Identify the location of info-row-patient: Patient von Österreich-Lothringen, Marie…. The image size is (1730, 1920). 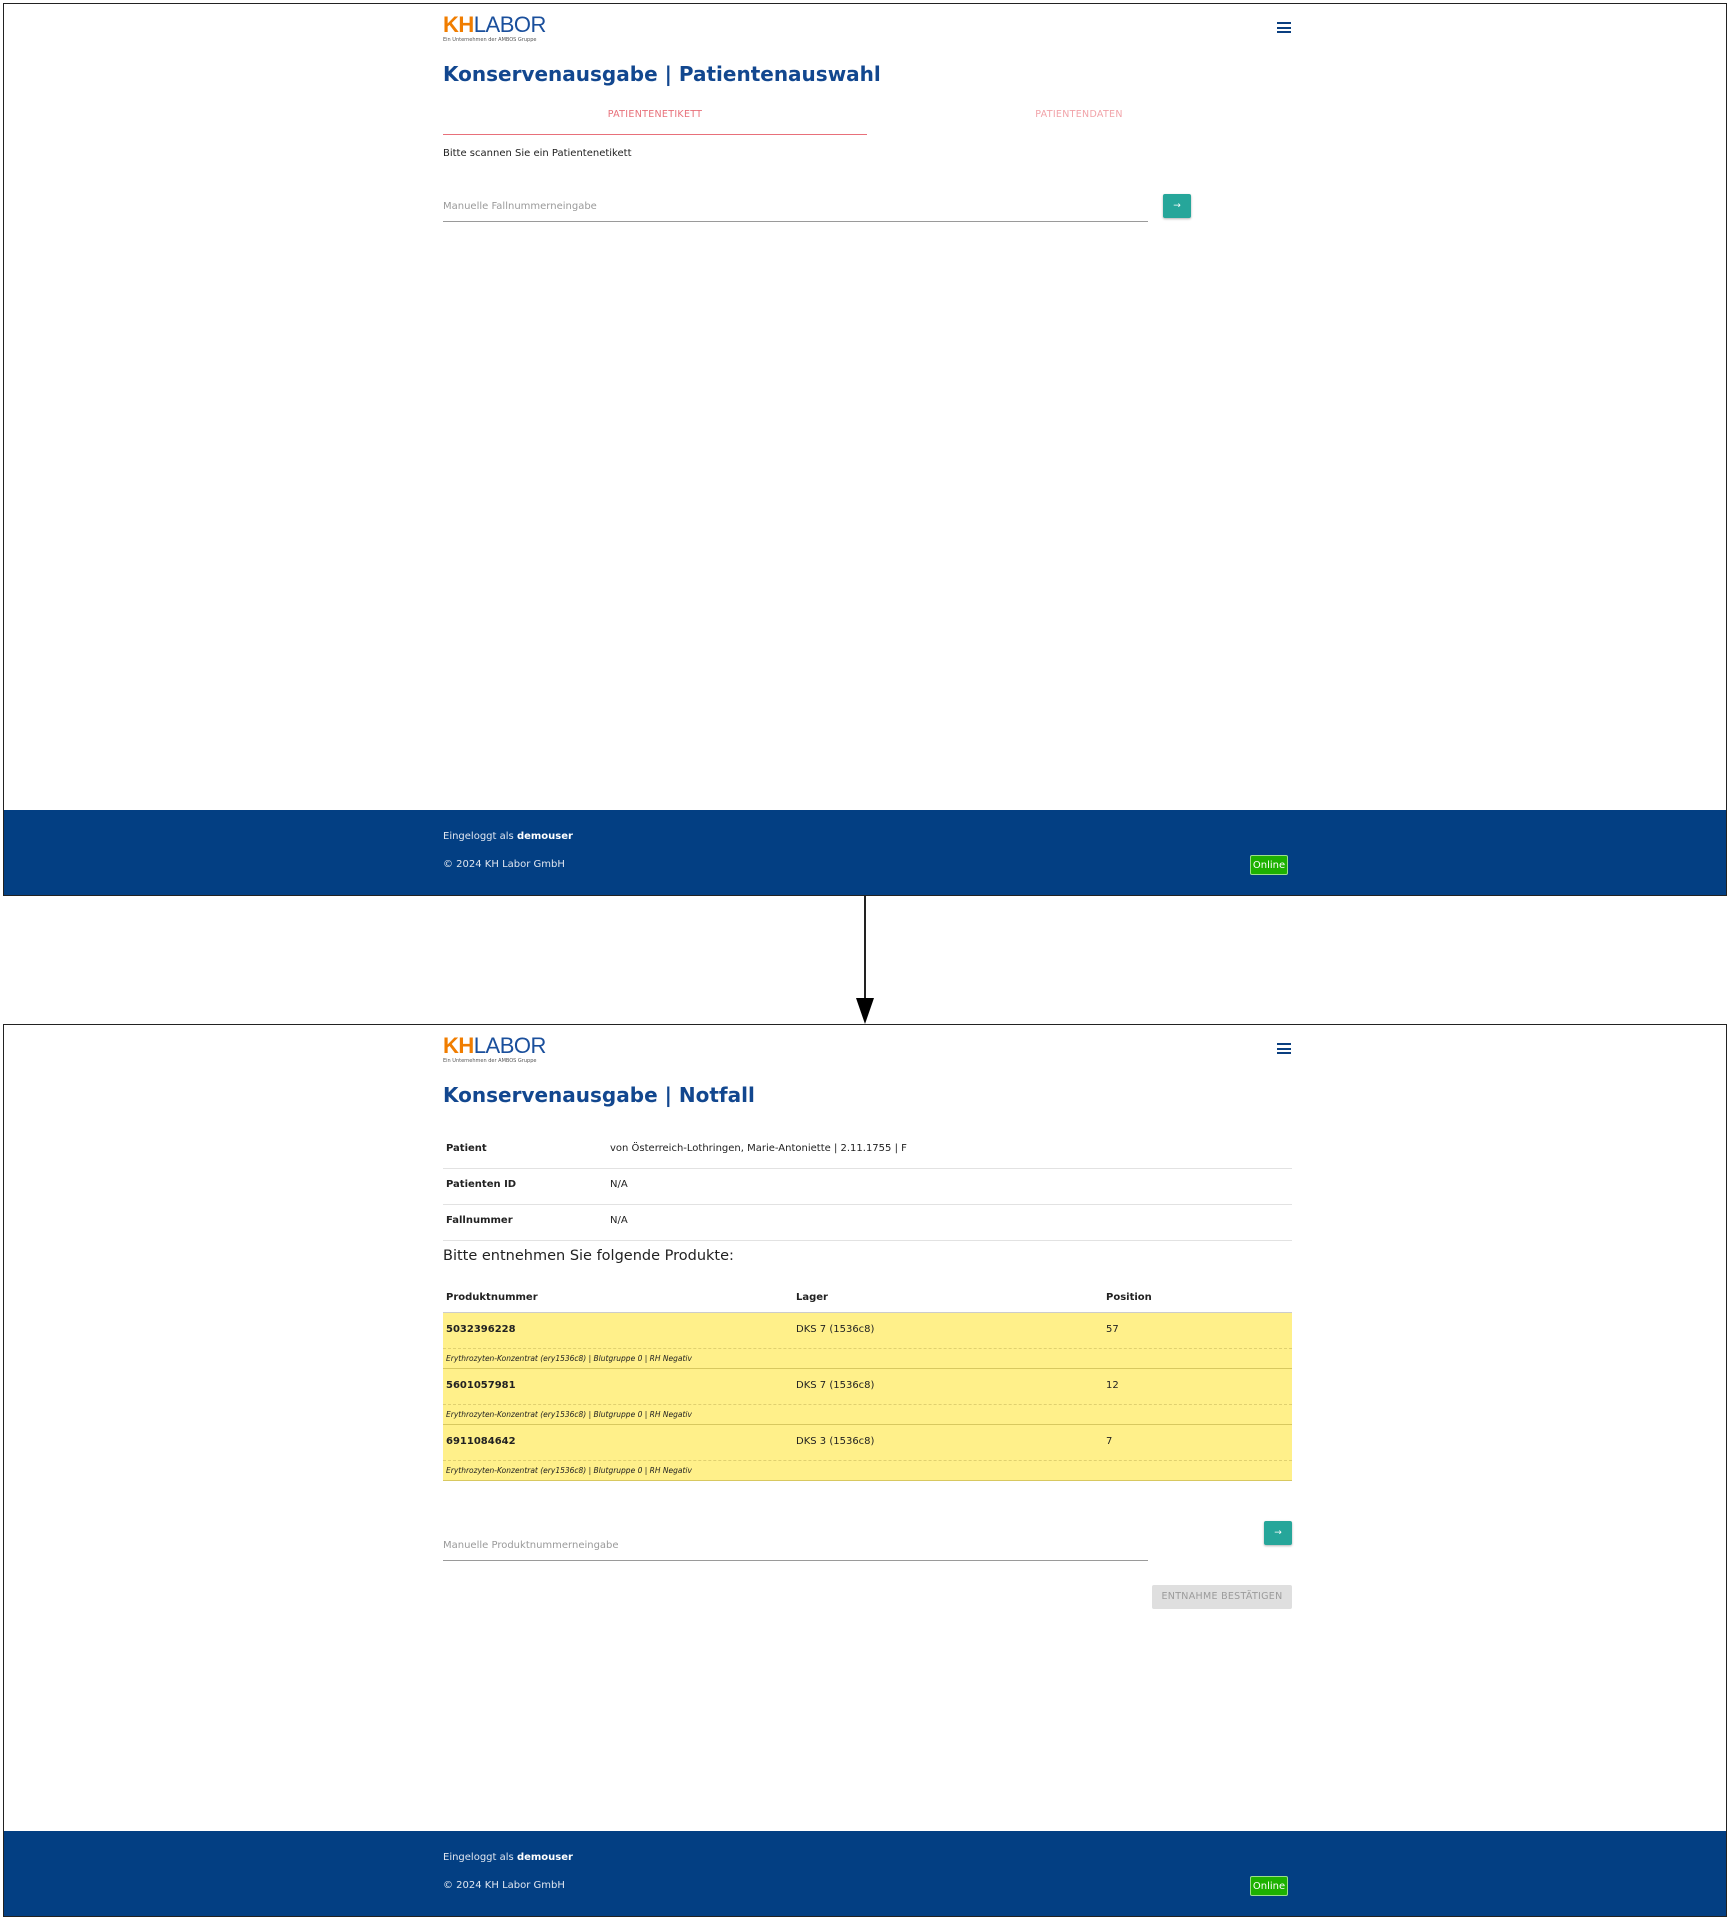
(867, 1151).